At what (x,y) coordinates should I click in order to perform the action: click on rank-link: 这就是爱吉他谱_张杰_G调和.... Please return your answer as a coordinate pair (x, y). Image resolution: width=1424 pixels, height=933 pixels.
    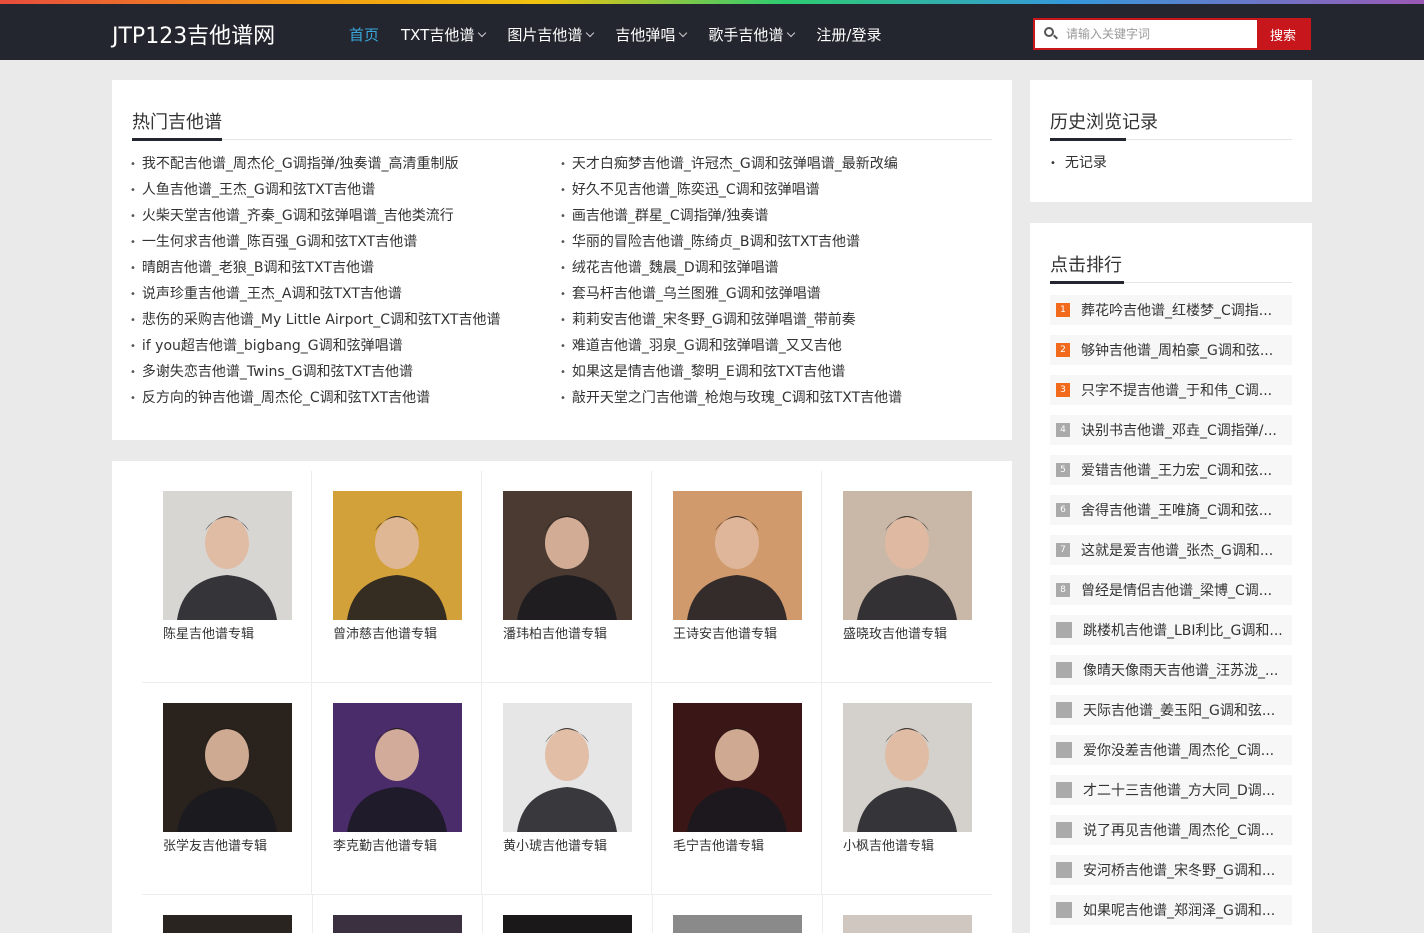
    Looking at the image, I should click on (1186, 550).